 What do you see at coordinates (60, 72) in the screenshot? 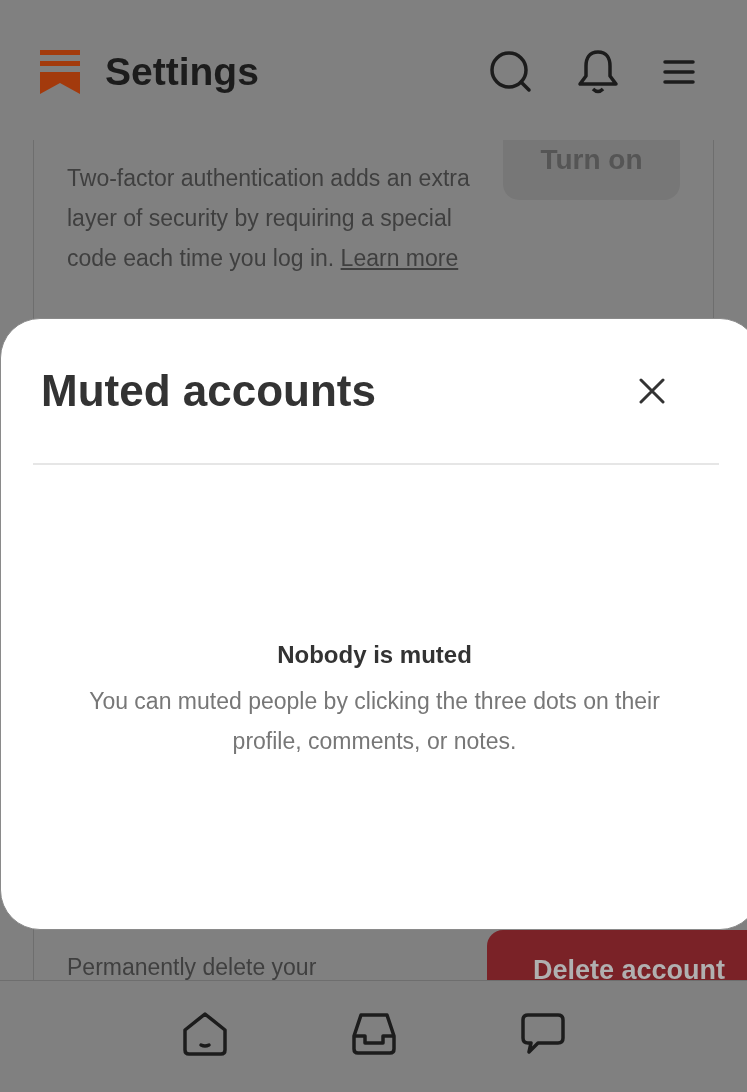
I see `logo-icon` at bounding box center [60, 72].